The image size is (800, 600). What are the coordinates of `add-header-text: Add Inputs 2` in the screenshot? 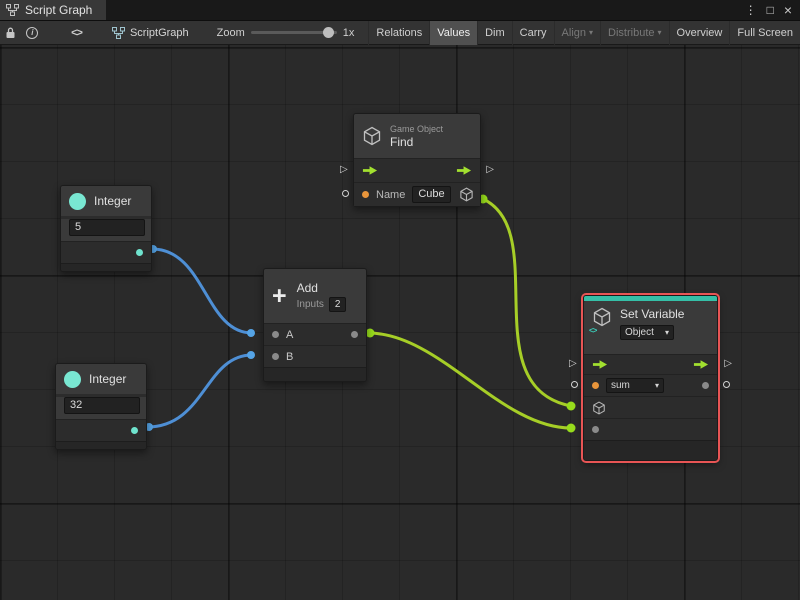 It's located at (322, 296).